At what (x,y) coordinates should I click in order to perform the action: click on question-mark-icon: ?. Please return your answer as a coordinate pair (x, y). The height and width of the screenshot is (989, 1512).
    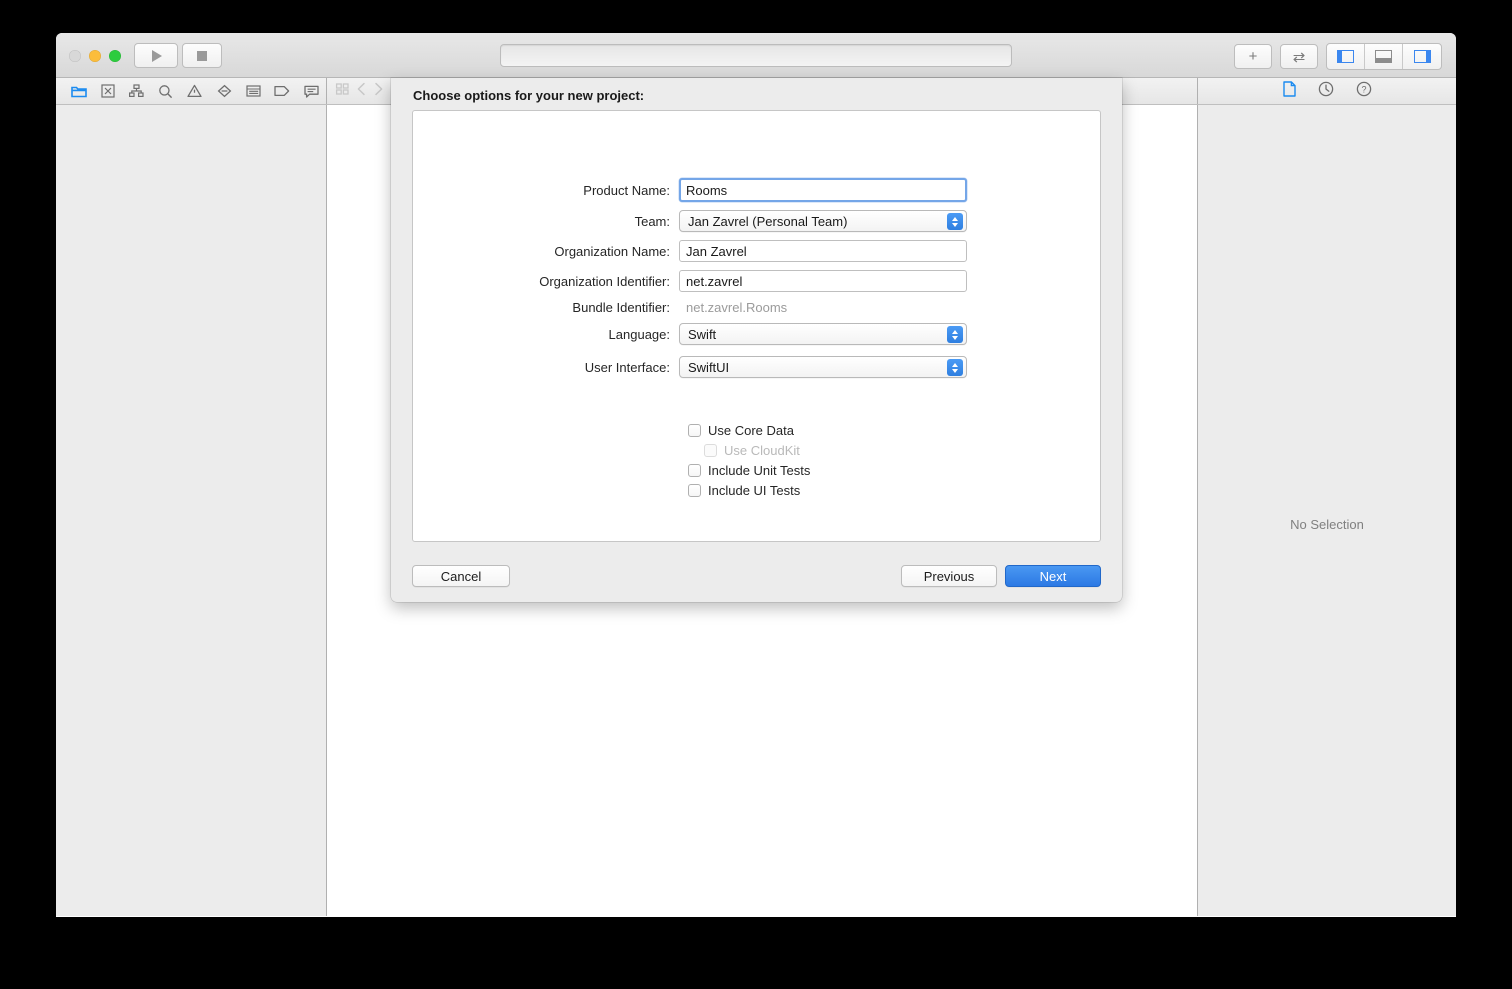
    Looking at the image, I should click on (1363, 88).